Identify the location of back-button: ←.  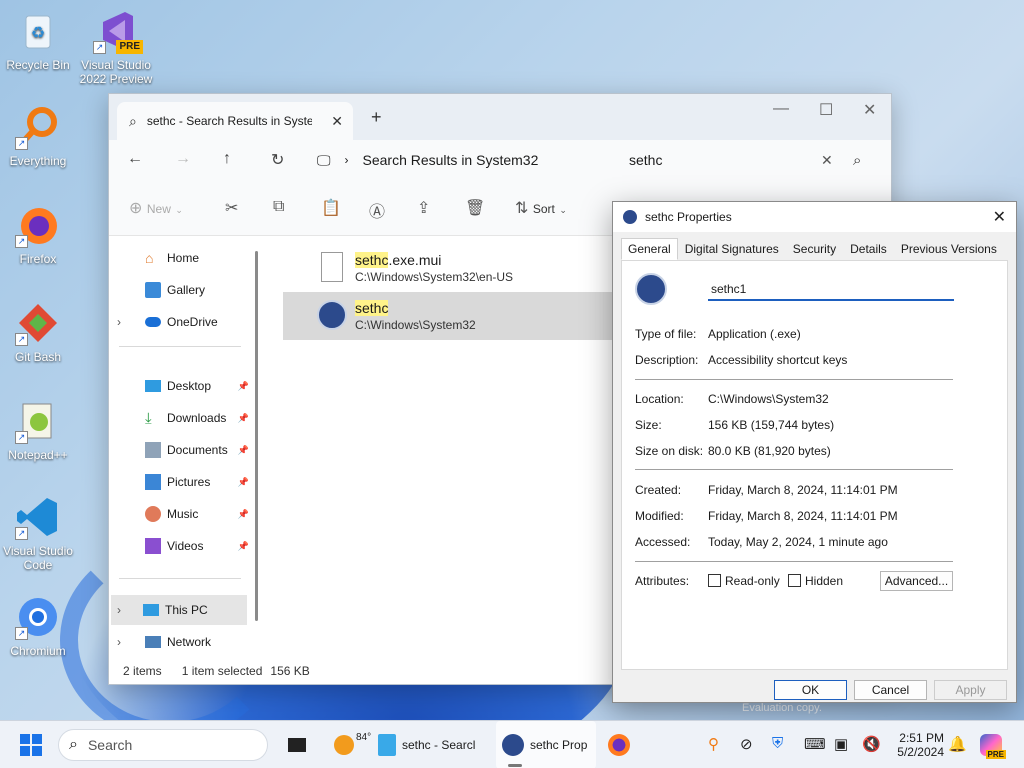
(135, 159).